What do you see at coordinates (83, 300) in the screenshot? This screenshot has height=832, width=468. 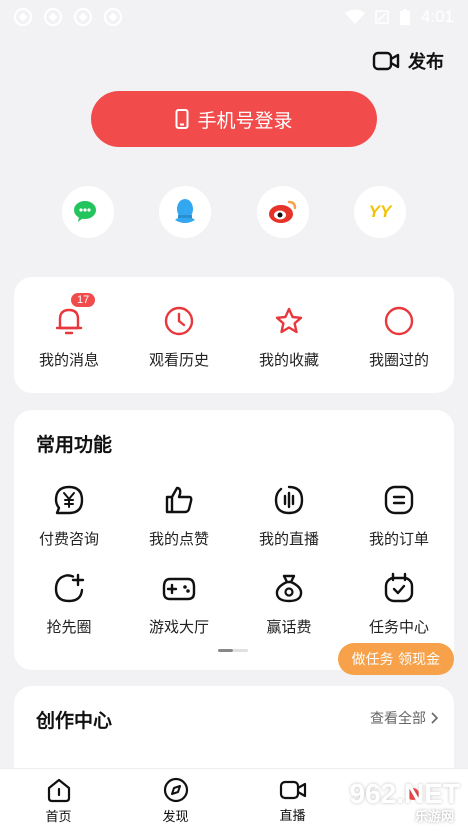 I see `message-count-badge: 17` at bounding box center [83, 300].